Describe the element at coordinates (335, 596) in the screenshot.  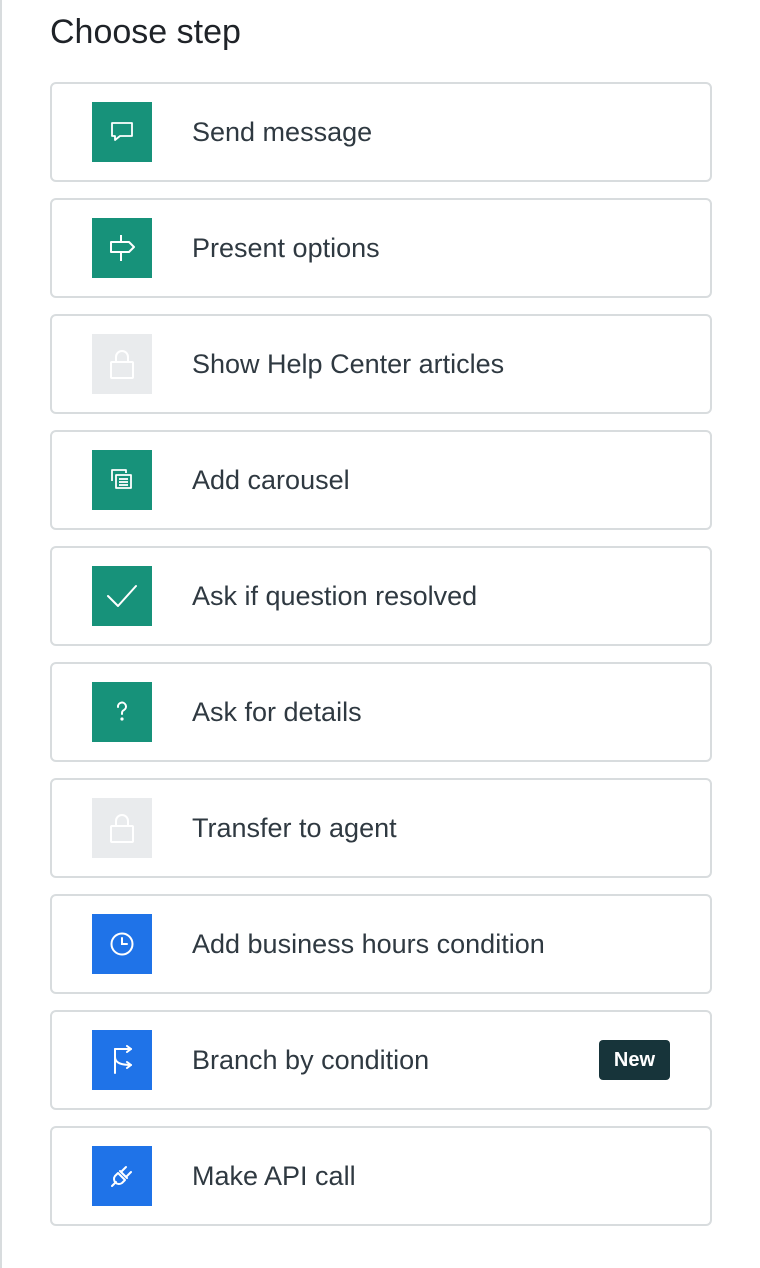
I see `step-label: Ask if question resolved` at that location.